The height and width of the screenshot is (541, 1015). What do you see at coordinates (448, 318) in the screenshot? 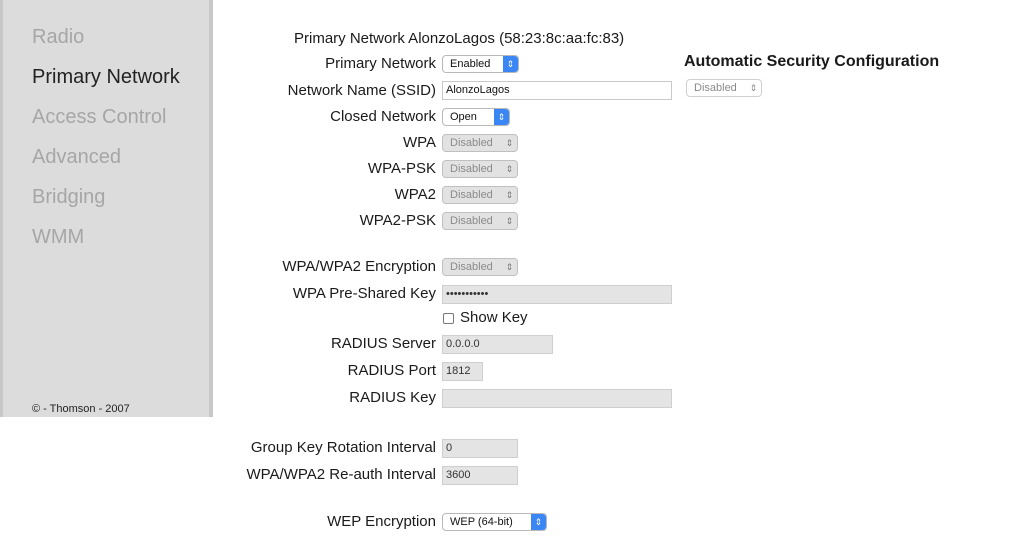
I see `show-key-checkbox` at bounding box center [448, 318].